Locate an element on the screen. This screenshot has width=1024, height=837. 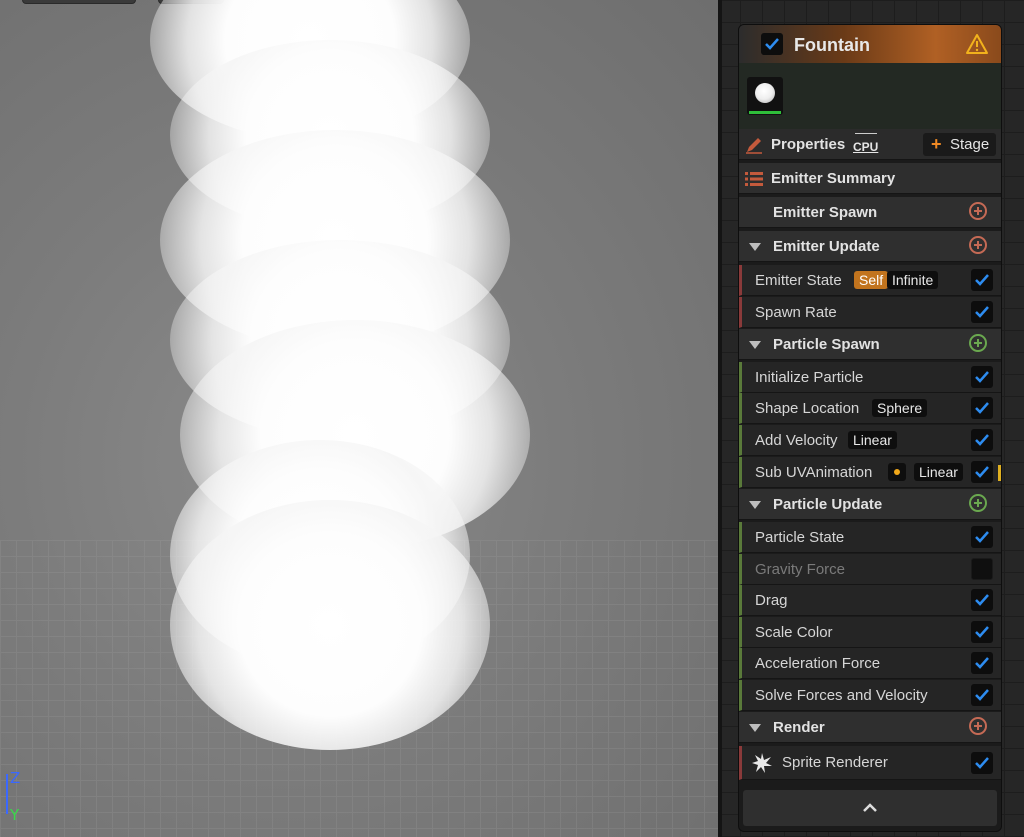
add-stage-button: + Stage is located at coordinates (959, 144).